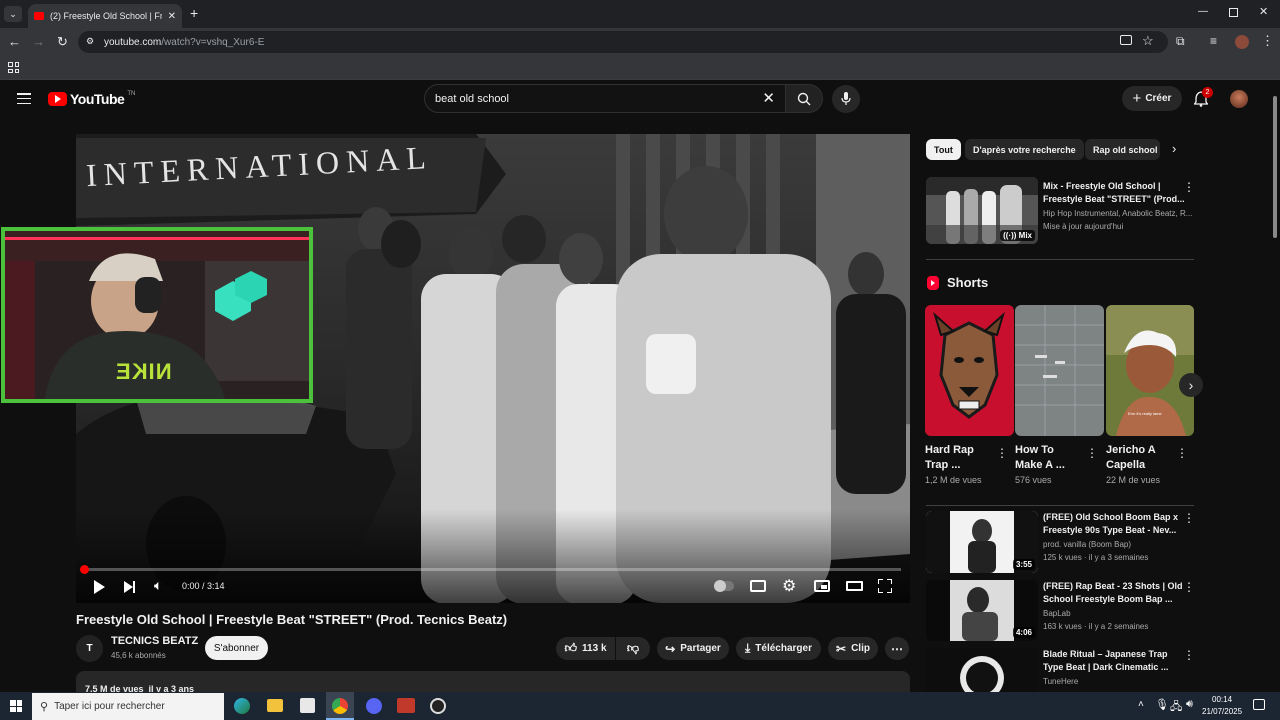 The height and width of the screenshot is (720, 1280). I want to click on address-bar: ⚙ youtube.com /watch?v=vshq_Xur6-E ☆, so click(623, 42).